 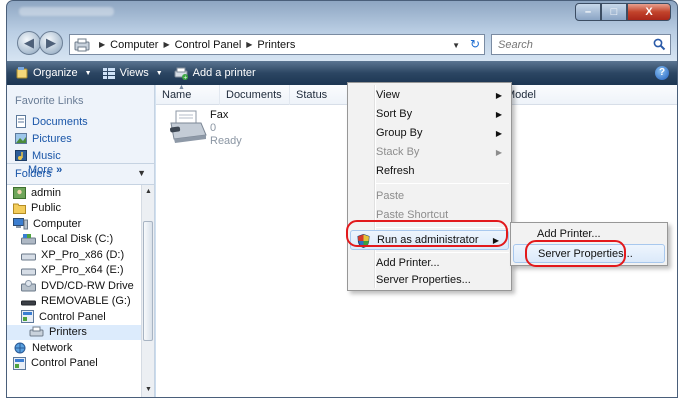 What do you see at coordinates (224, 73) in the screenshot?
I see `add-printer-label: Add a printer` at bounding box center [224, 73].